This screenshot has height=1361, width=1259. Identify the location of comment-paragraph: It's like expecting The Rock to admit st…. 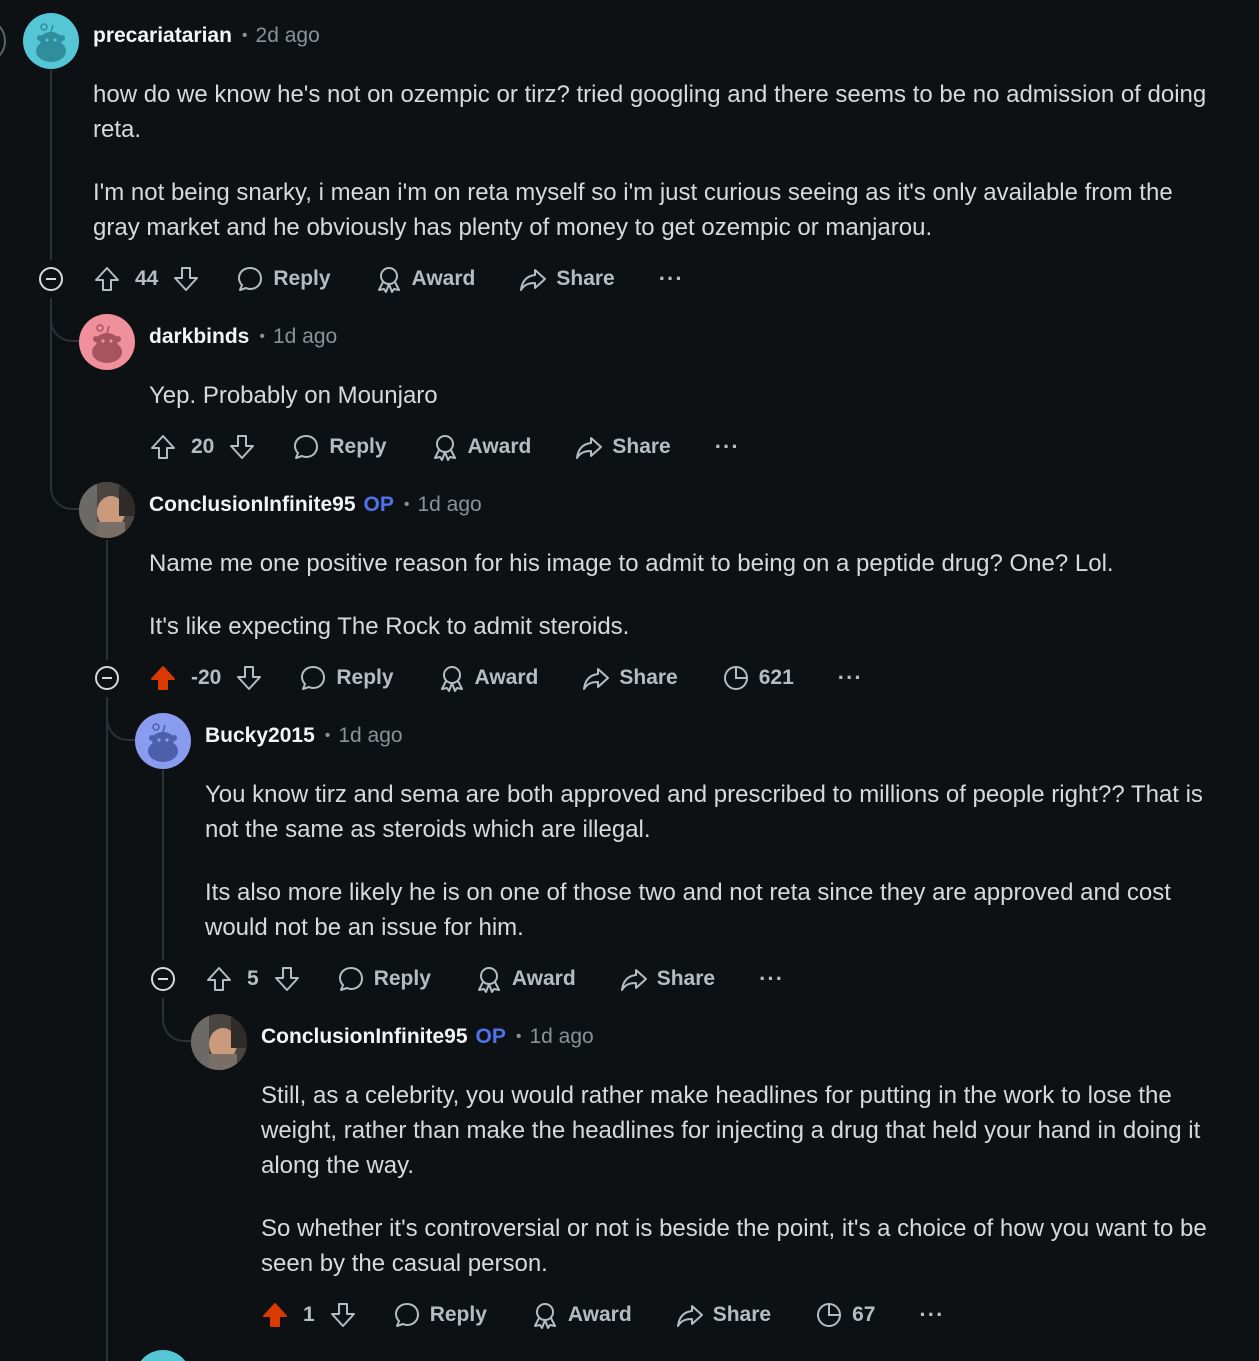
(389, 626).